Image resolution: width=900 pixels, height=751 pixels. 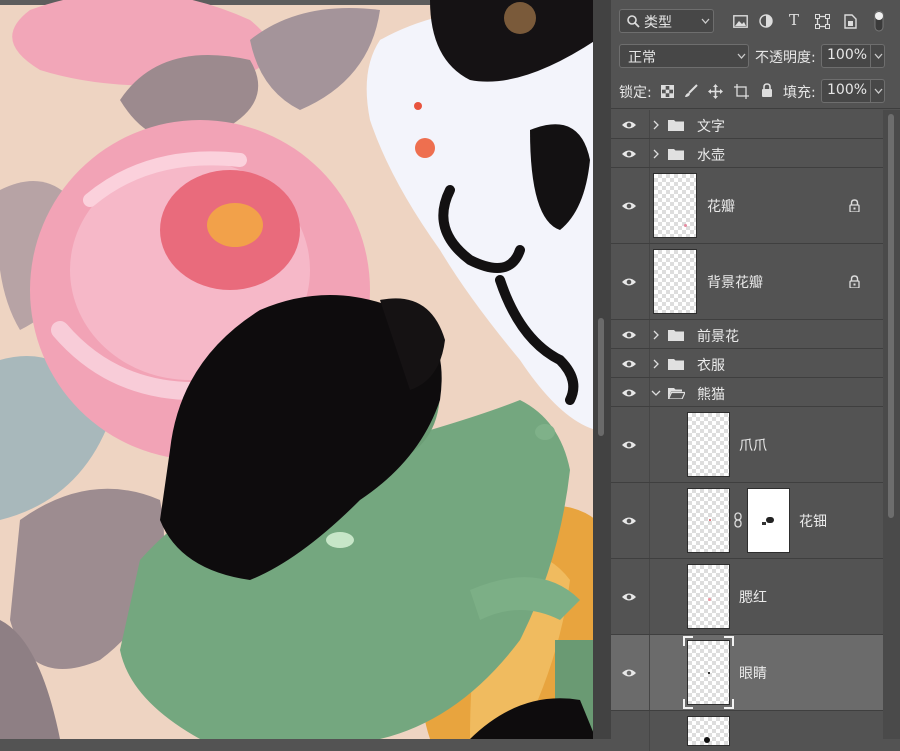 I want to click on layer-row: 花钿, so click(x=747, y=521).